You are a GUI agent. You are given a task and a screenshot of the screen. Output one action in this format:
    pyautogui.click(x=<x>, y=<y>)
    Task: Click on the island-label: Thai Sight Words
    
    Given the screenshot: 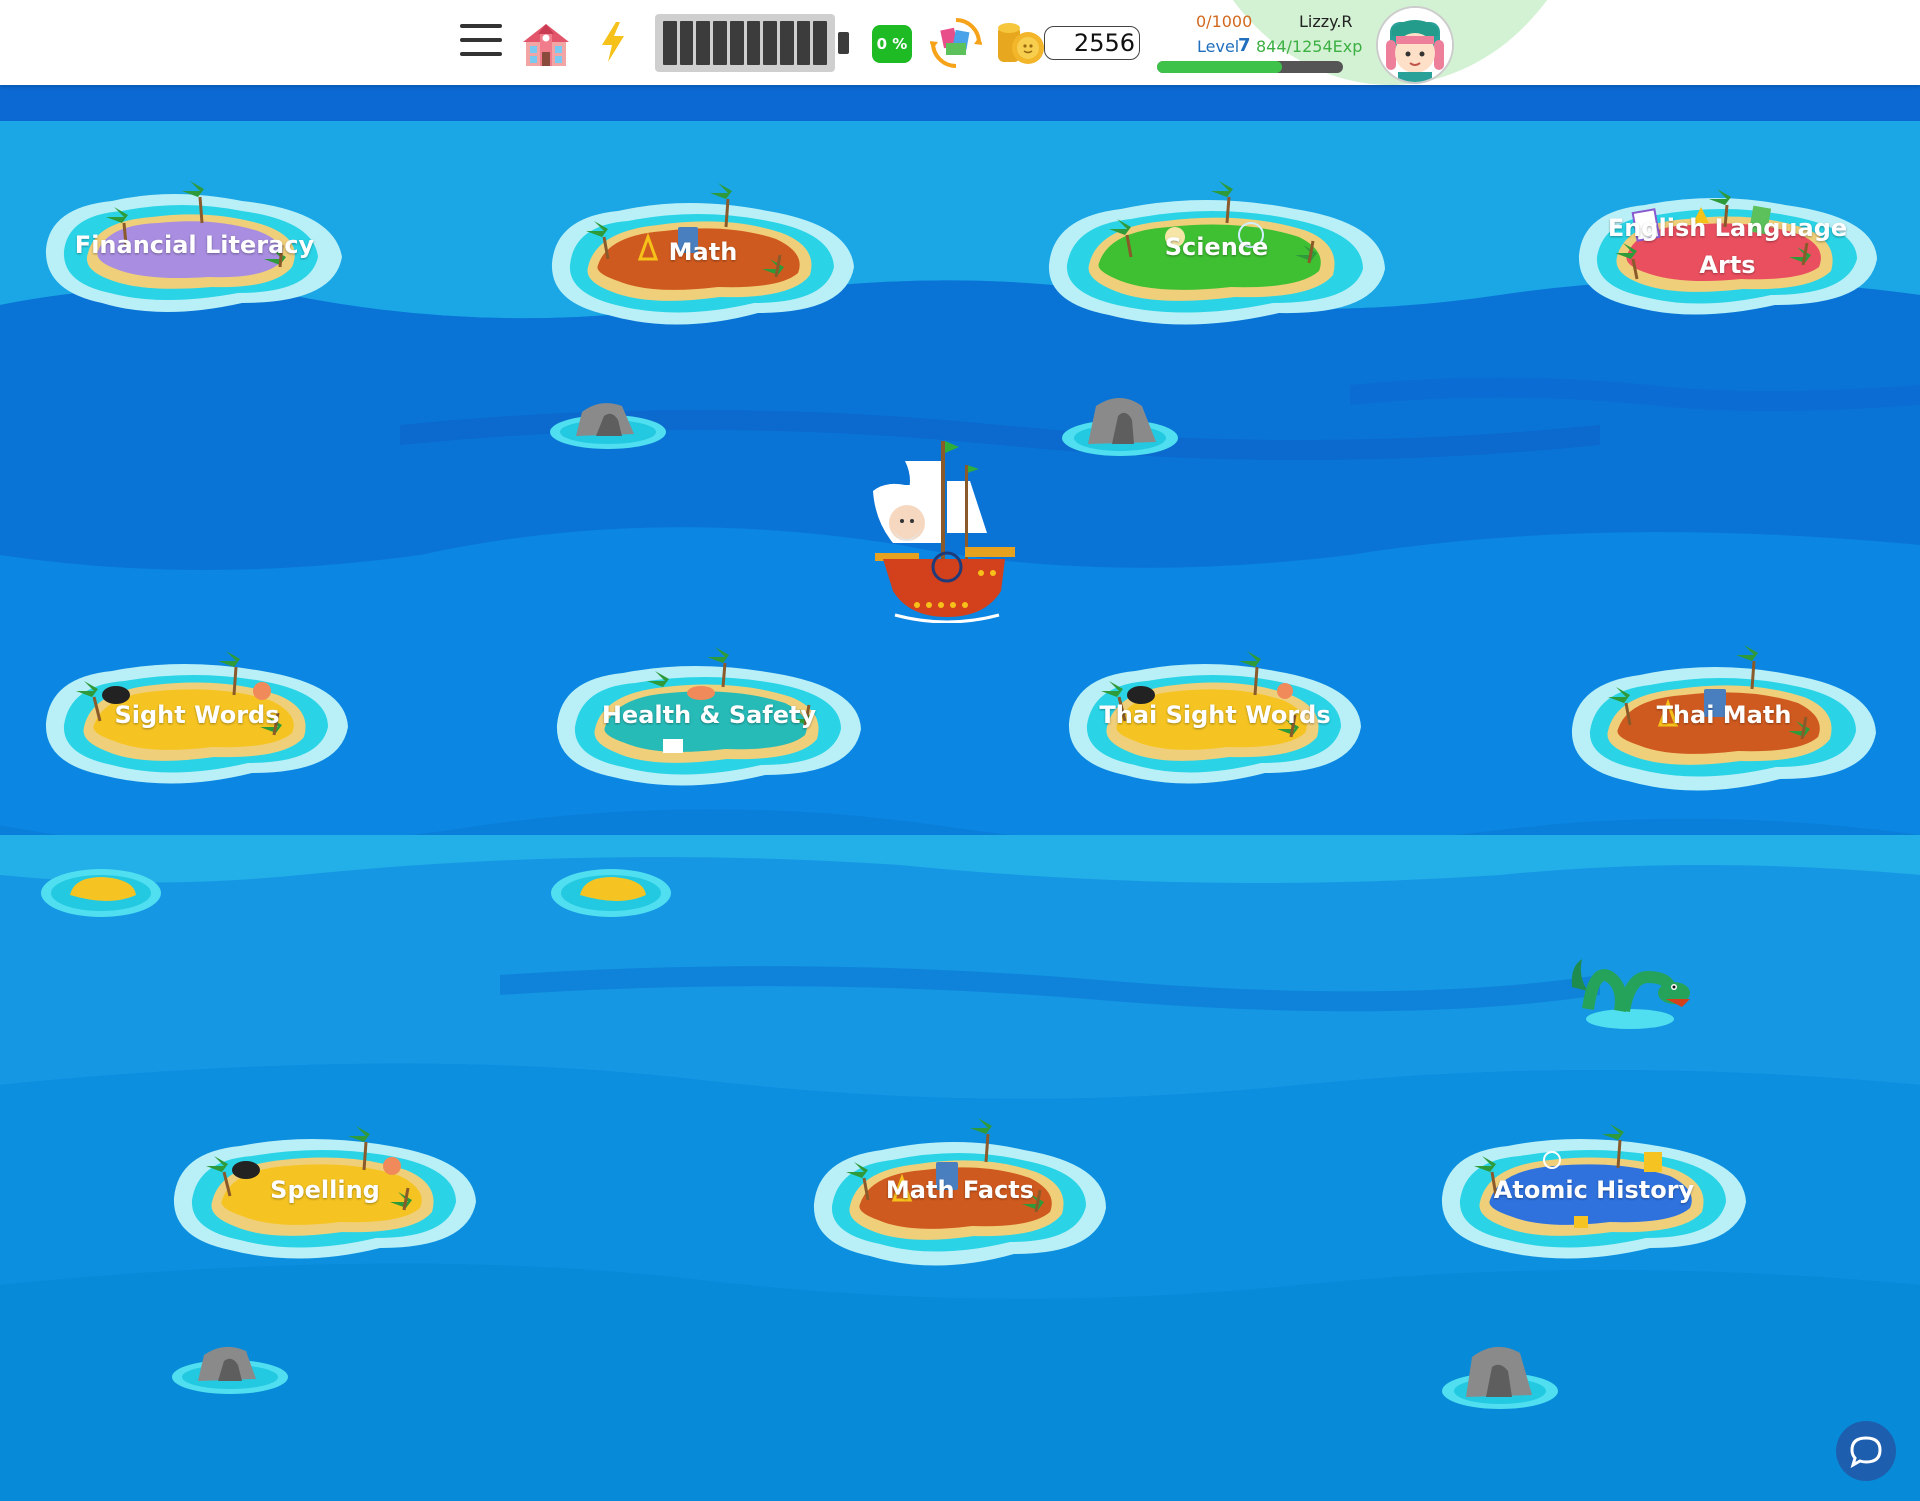 What is the action you would take?
    pyautogui.click(x=1215, y=714)
    